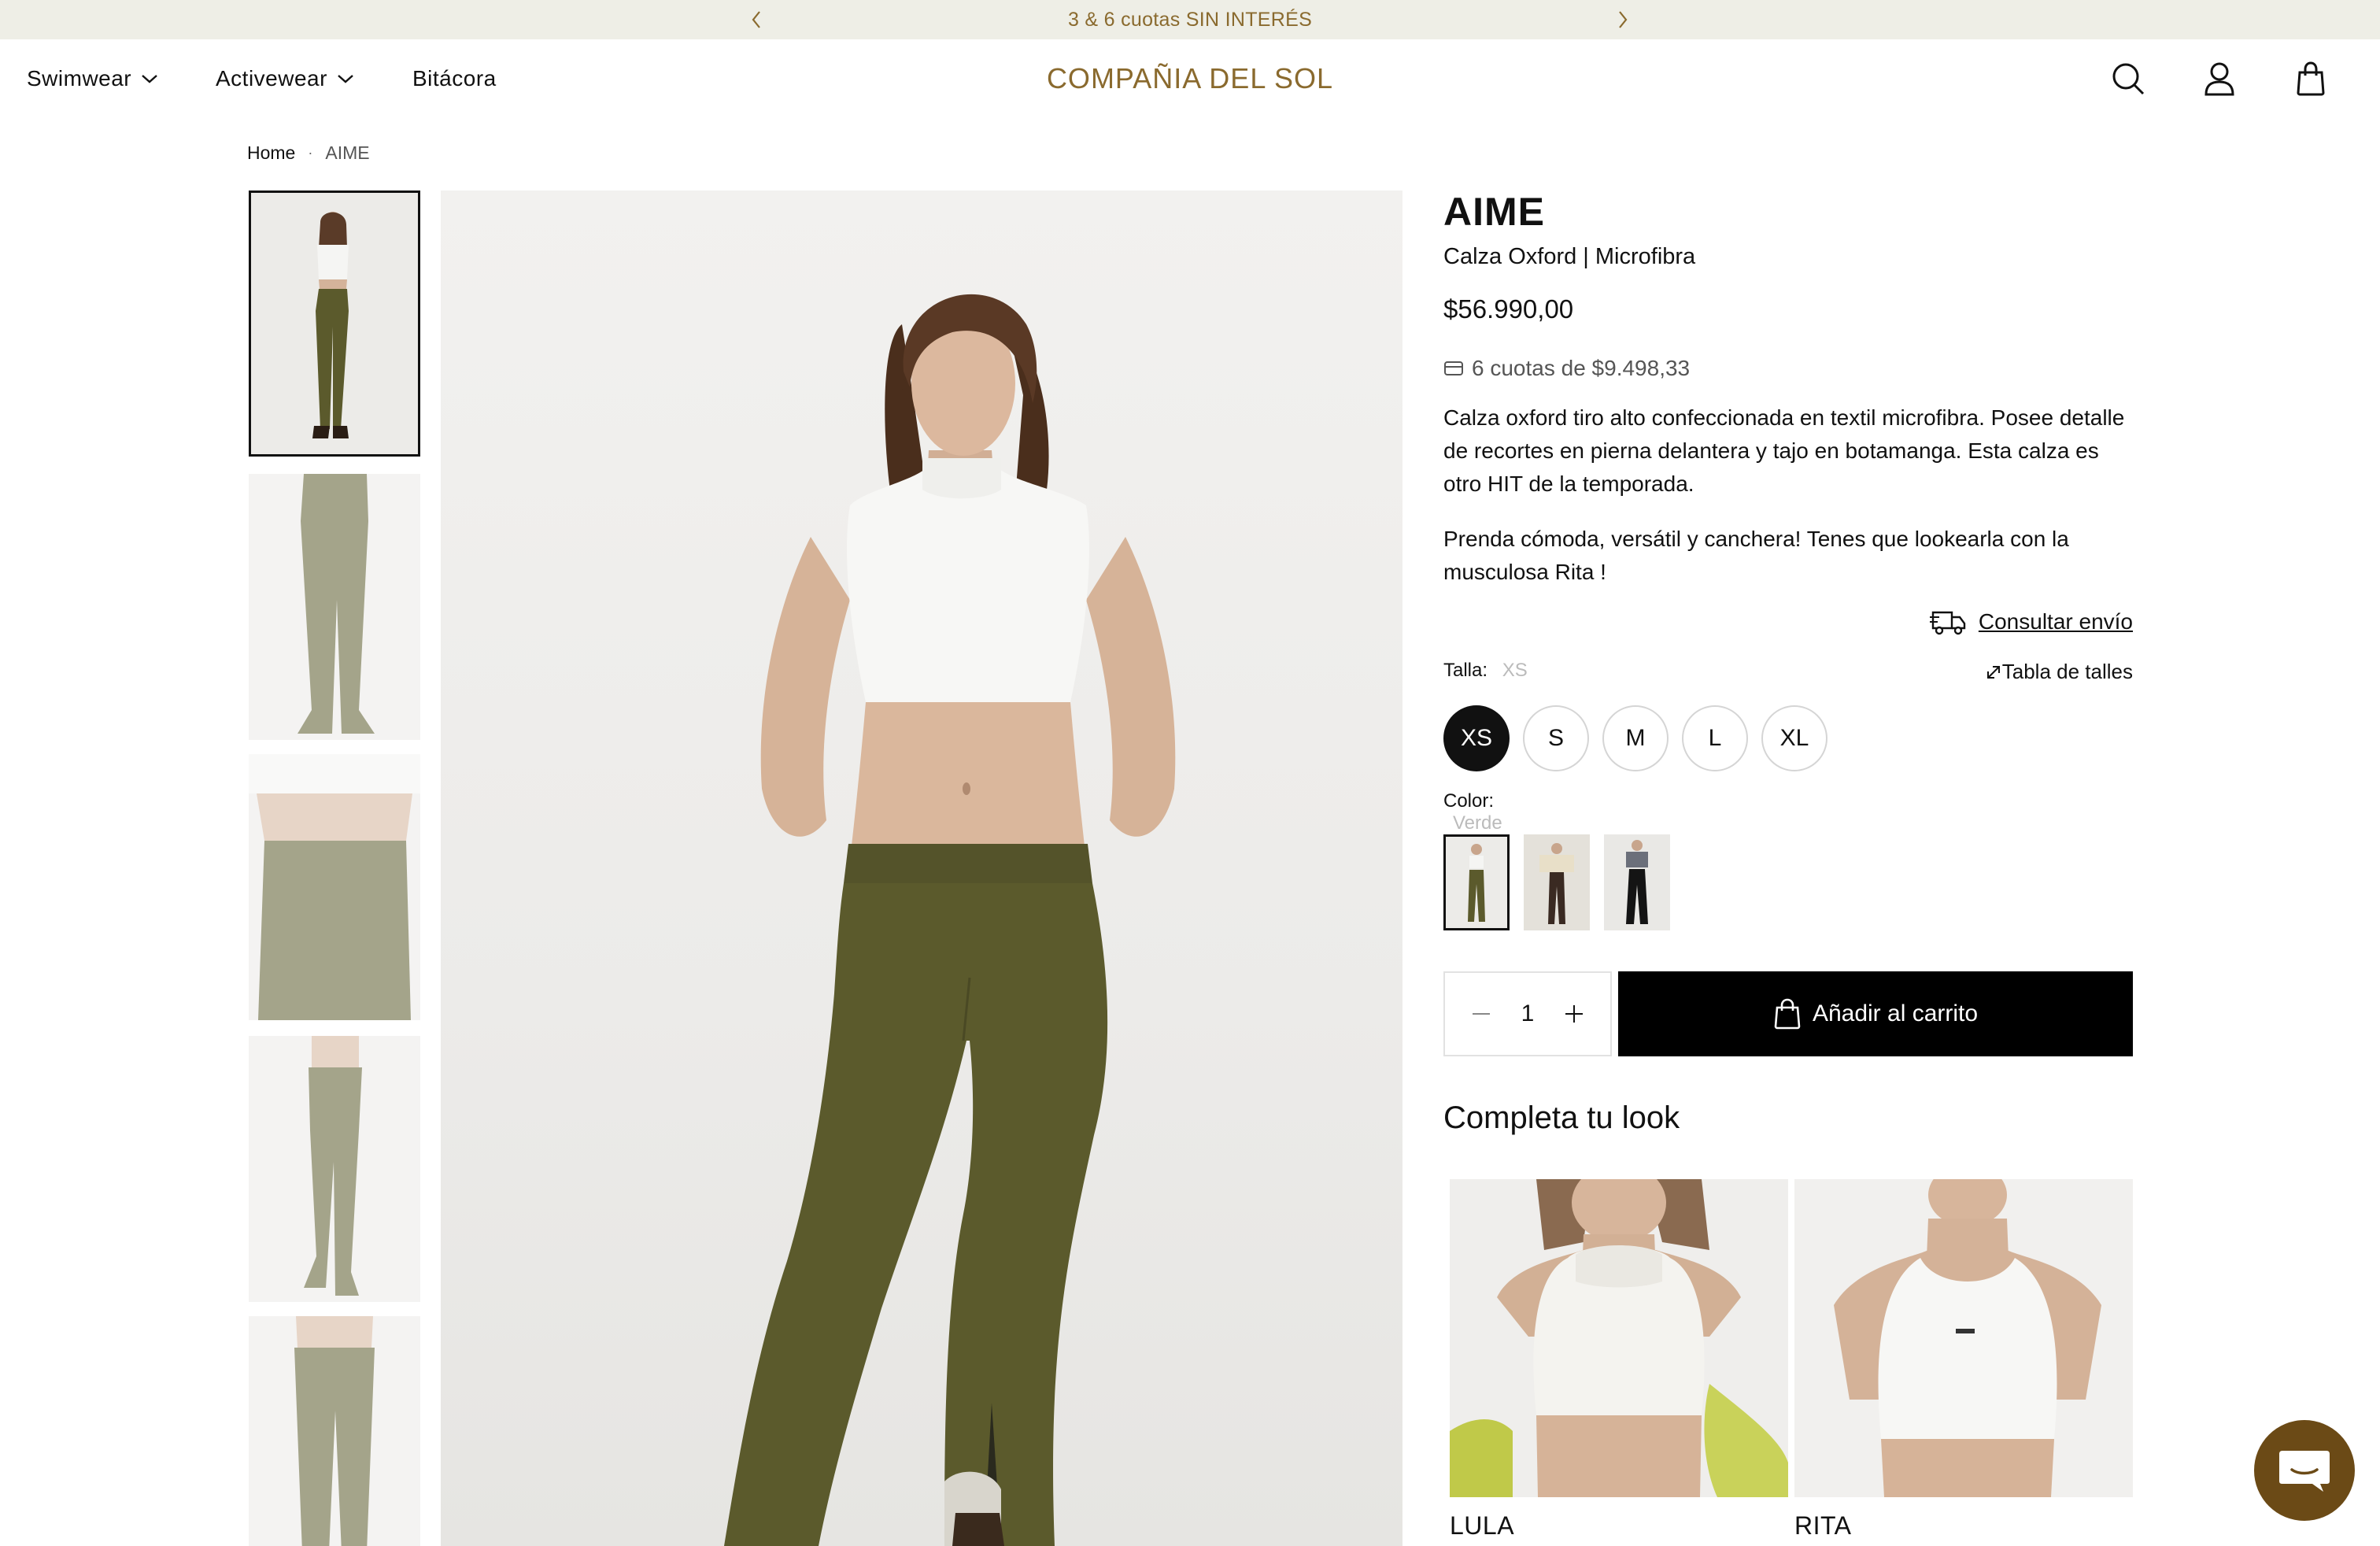  I want to click on shipping-link-label: Consultar envío, so click(2055, 621).